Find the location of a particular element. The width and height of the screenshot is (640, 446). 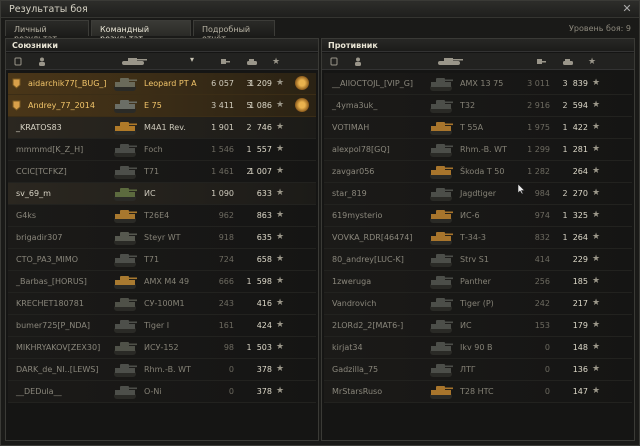

player-name: VOVKA_RDR[46474] is located at coordinates (372, 237).